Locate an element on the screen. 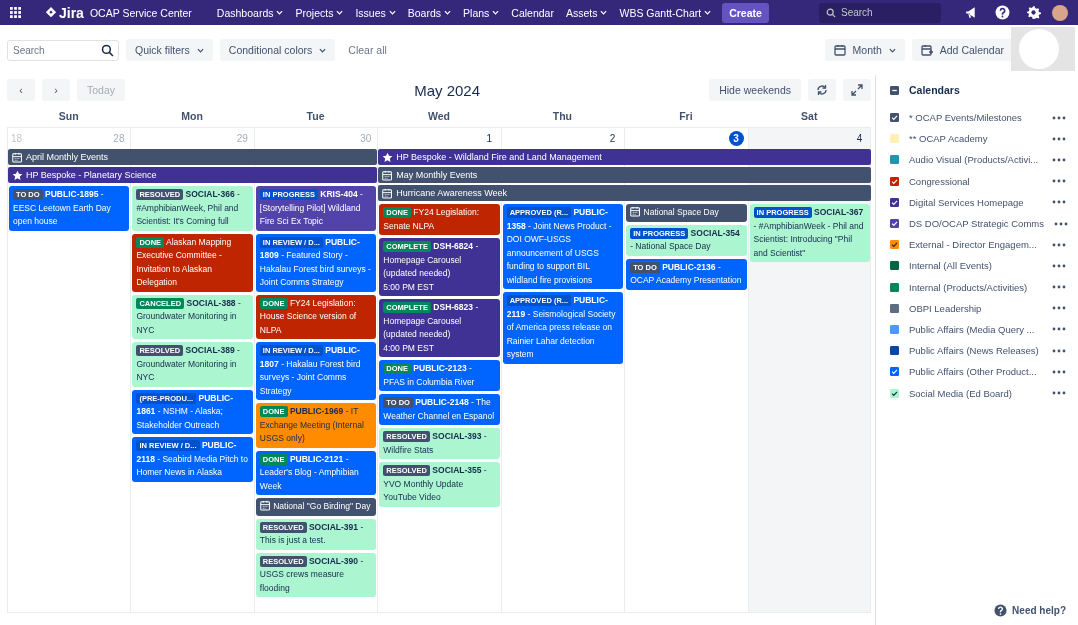 The image size is (1078, 625). nav-menu: Plans is located at coordinates (481, 12).